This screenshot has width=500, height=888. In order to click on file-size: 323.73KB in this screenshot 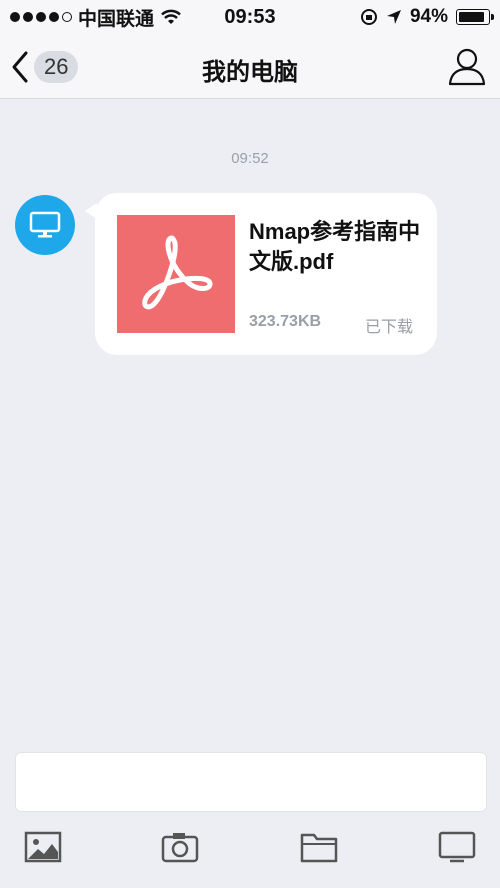, I will do `click(285, 321)`.